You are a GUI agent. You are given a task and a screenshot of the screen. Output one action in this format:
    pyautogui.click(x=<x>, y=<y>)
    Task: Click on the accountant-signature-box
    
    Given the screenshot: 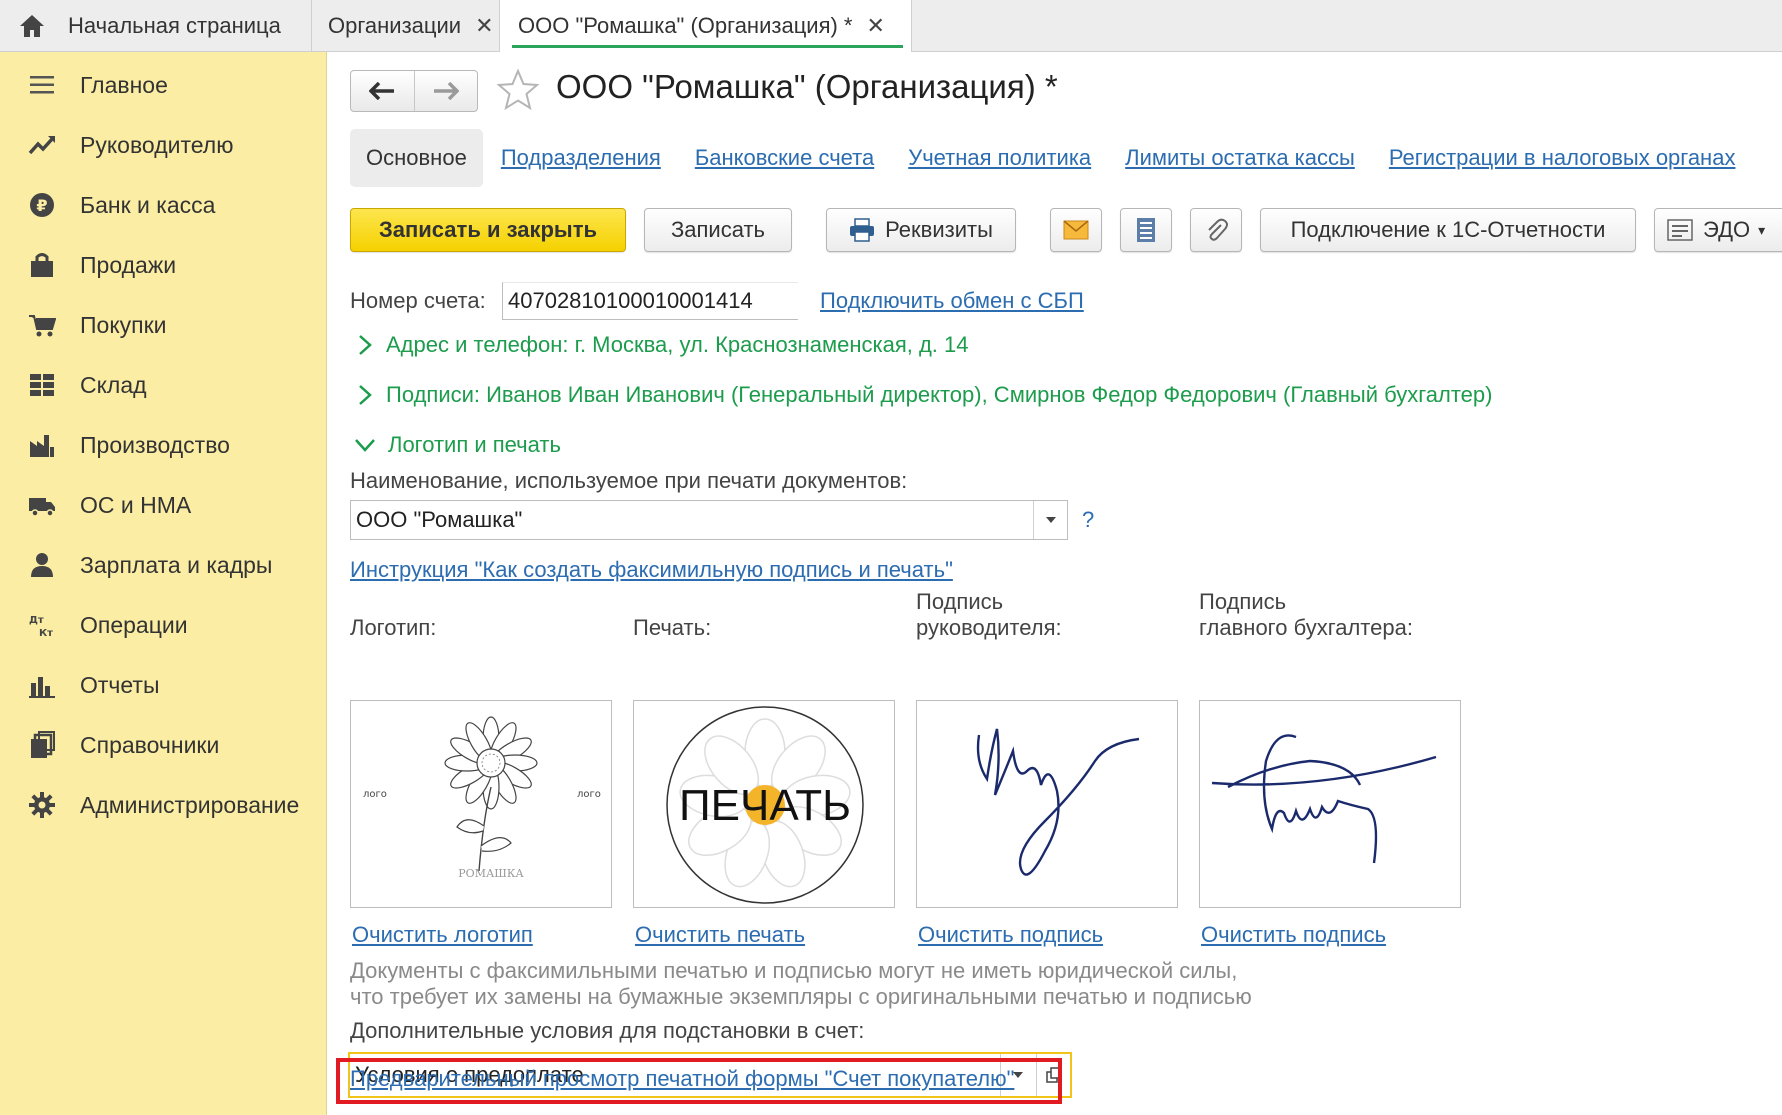 What is the action you would take?
    pyautogui.click(x=1330, y=804)
    